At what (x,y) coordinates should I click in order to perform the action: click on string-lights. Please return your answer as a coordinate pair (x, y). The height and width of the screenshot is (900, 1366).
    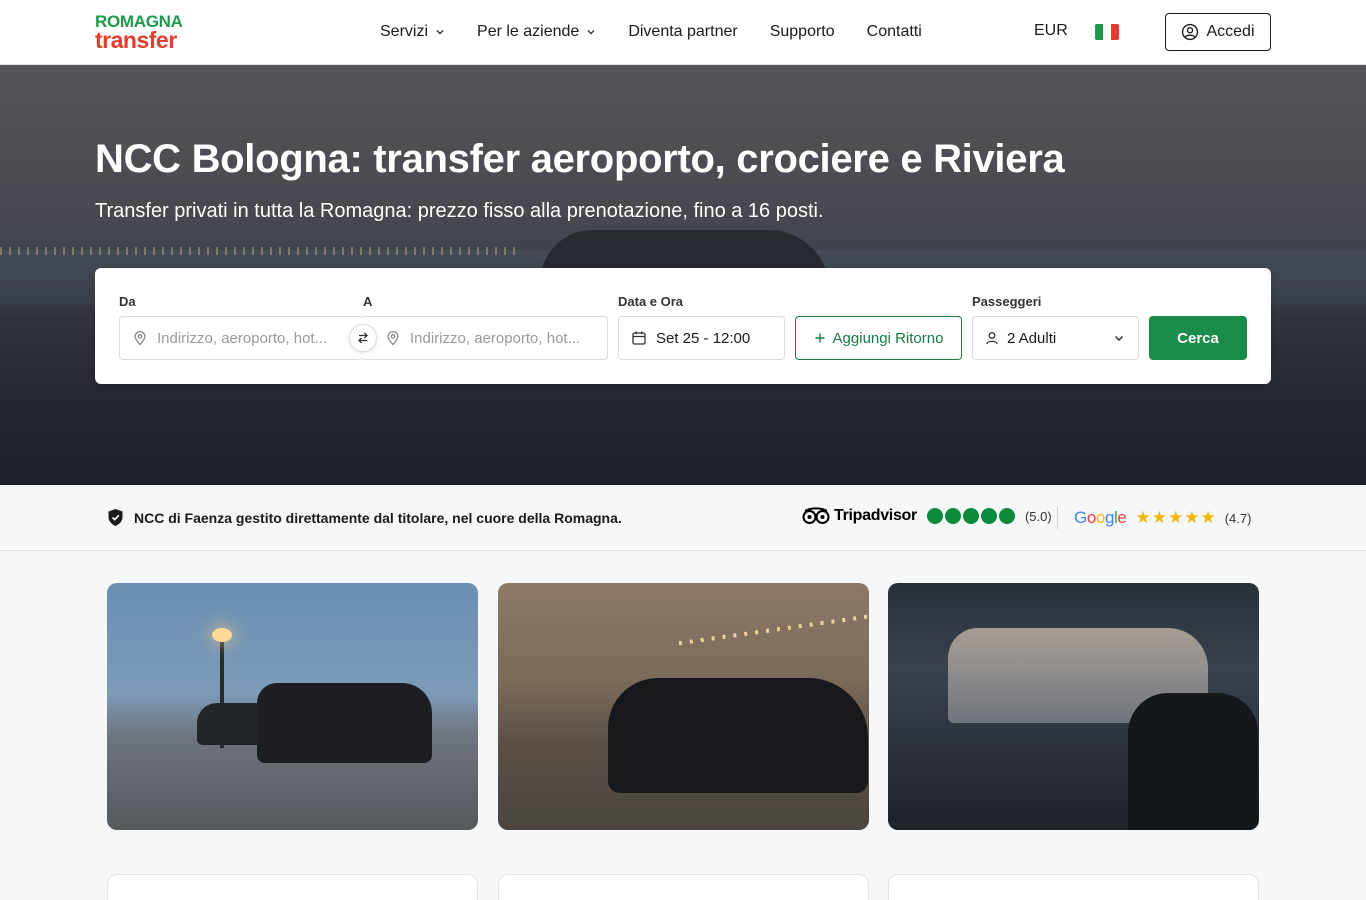
    Looking at the image, I should click on (773, 630).